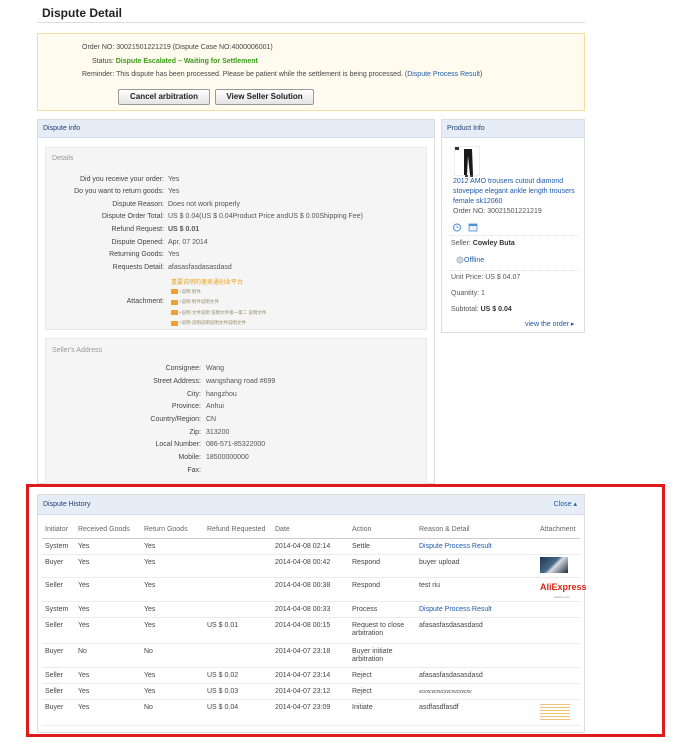 The image size is (689, 742). I want to click on action-cell: Request to close arbitration, so click(382, 630).